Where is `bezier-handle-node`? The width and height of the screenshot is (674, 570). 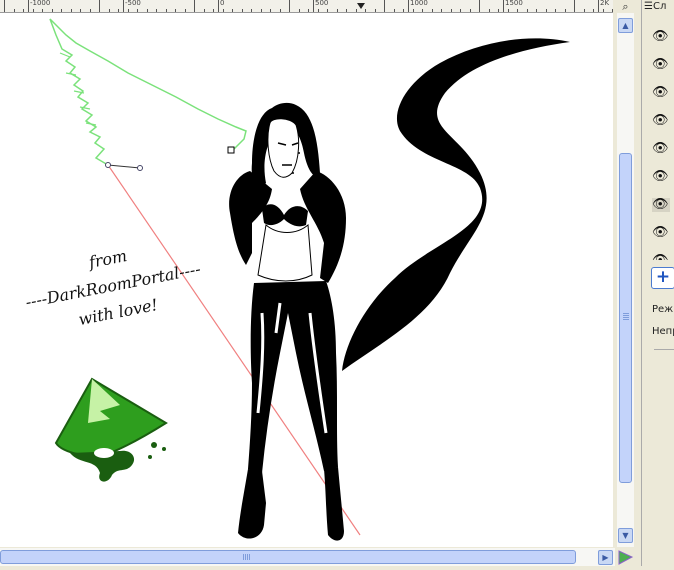
bezier-handle-node is located at coordinates (140, 168).